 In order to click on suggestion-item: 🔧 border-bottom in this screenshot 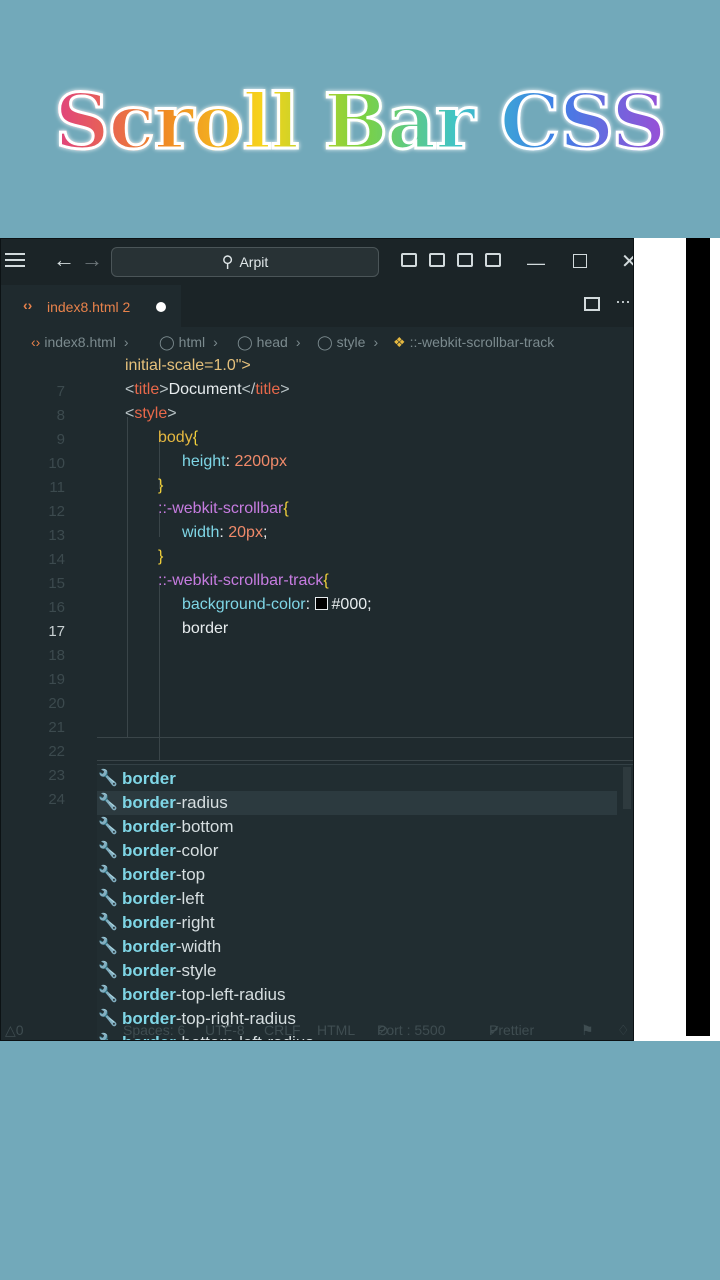, I will do `click(357, 827)`.